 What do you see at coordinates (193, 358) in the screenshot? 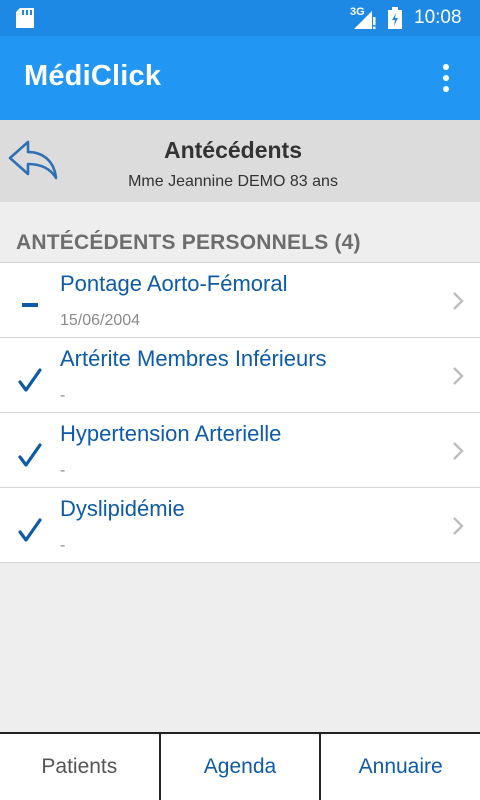
I see `item-title: Artérite Membres Inférieurs` at bounding box center [193, 358].